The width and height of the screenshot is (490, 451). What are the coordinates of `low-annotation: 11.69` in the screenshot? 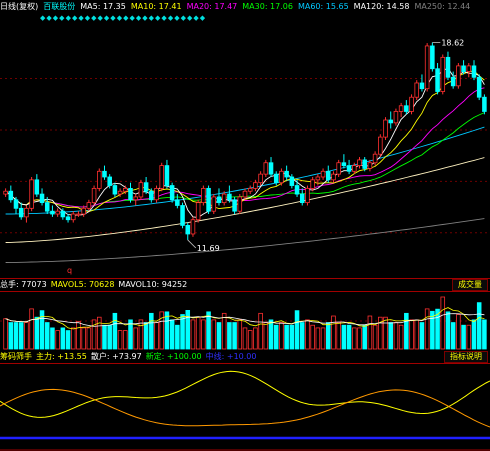 It's located at (203, 246).